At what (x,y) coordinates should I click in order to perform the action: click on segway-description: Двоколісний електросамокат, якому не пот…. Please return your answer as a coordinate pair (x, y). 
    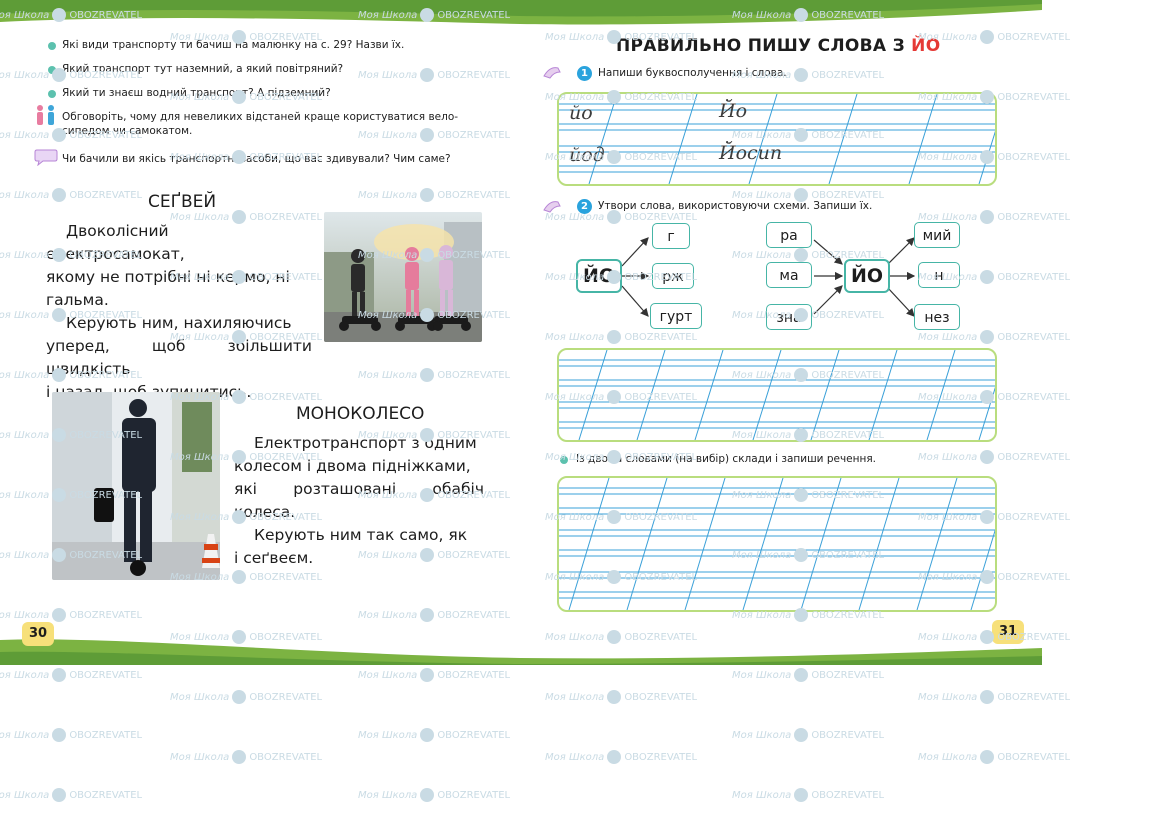
    Looking at the image, I should click on (179, 312).